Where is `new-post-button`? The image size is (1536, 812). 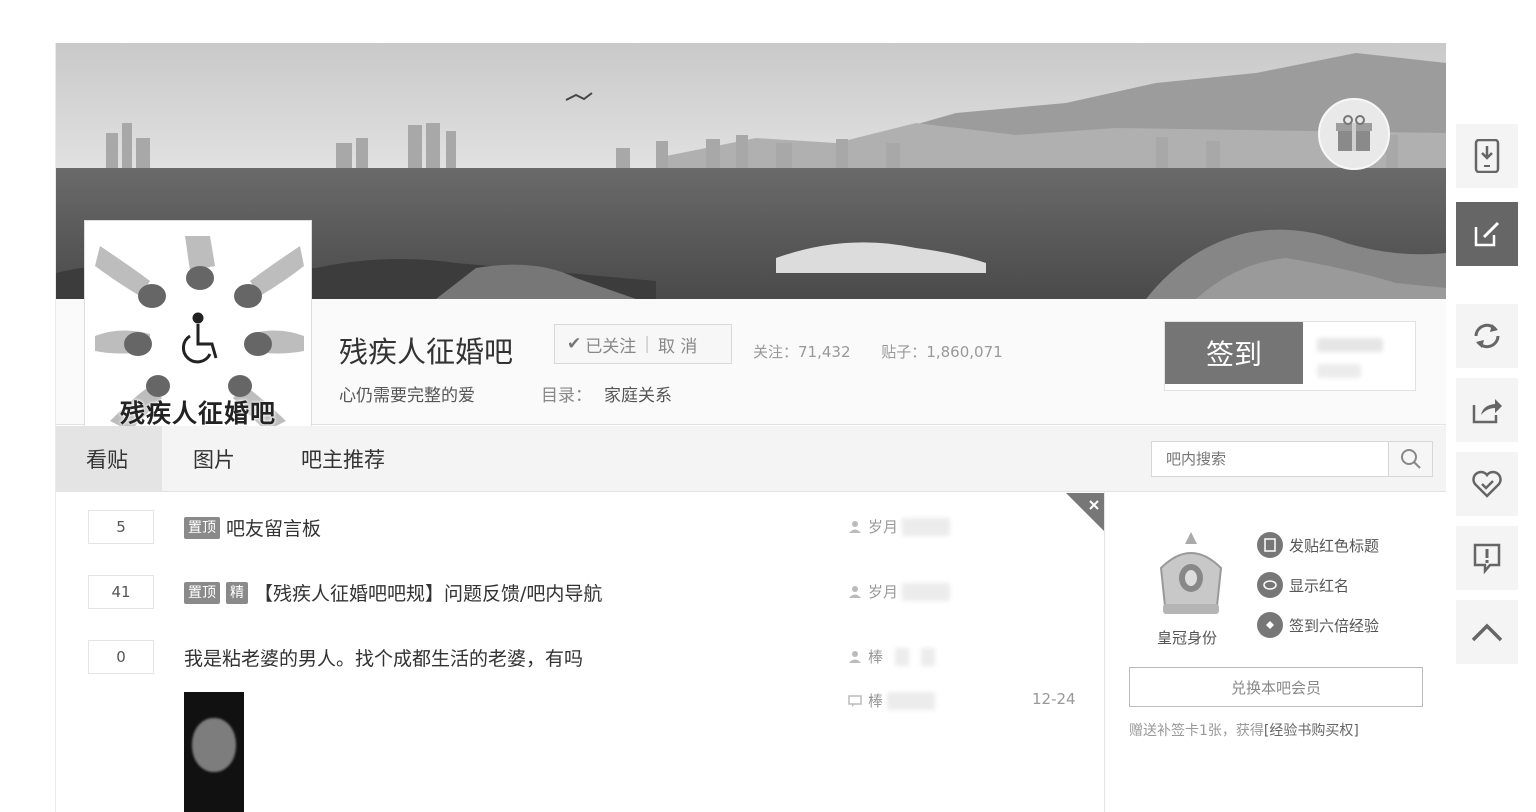
new-post-button is located at coordinates (1487, 234).